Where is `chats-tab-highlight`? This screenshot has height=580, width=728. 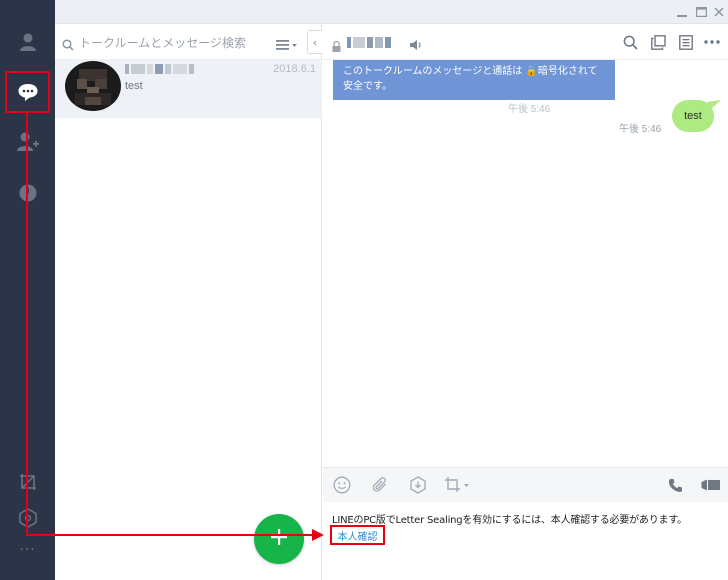
chats-tab-highlight is located at coordinates (27, 92).